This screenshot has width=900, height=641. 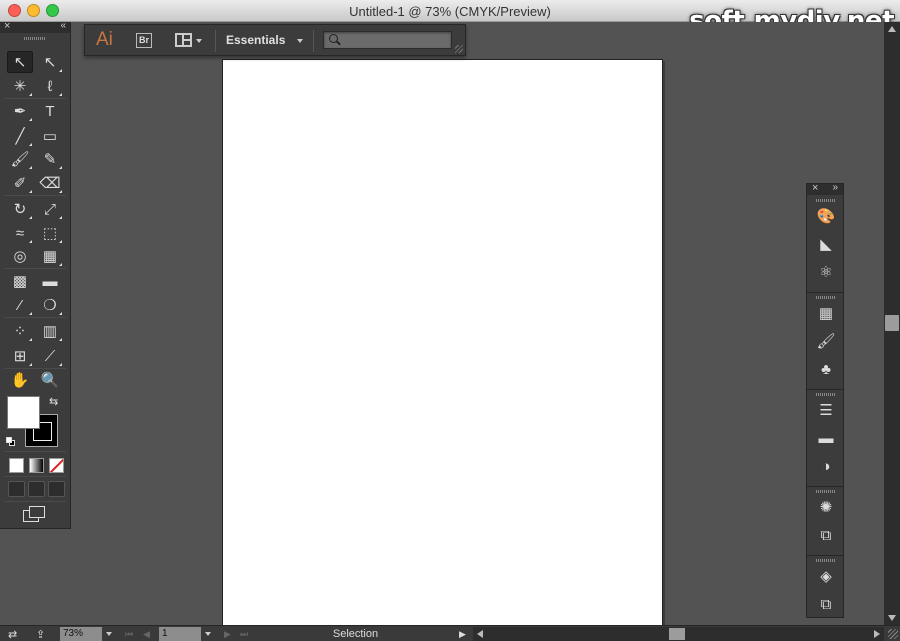 I want to click on stroke-panel-button: ☰, so click(x=826, y=410).